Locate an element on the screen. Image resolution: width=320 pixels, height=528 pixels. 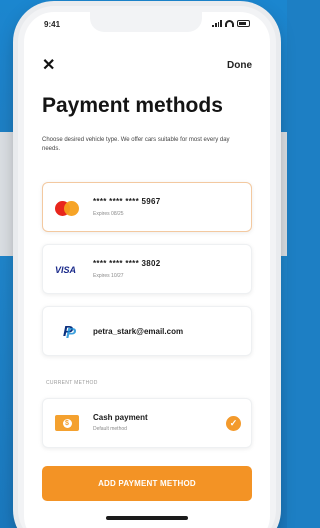
card-expiry: Expires 08/25 is located at coordinates (108, 214).